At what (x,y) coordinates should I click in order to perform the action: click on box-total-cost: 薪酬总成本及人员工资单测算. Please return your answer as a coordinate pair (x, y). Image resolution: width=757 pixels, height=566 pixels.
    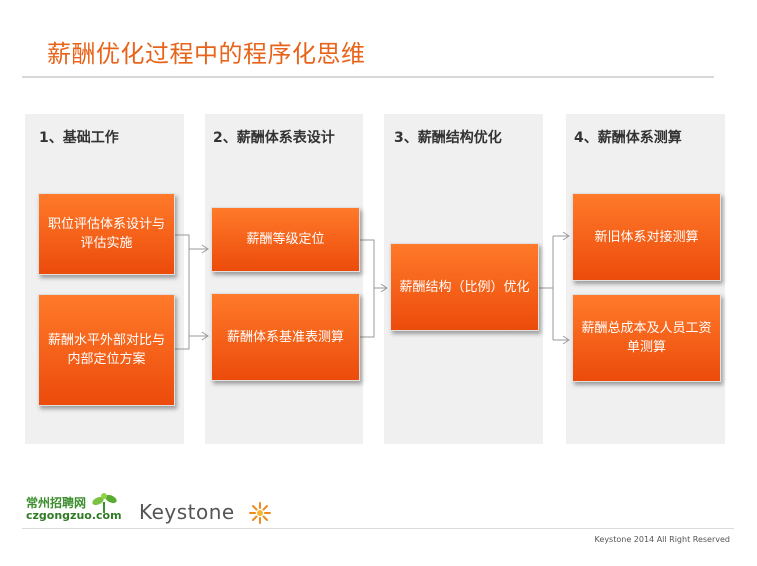
    Looking at the image, I should click on (646, 338).